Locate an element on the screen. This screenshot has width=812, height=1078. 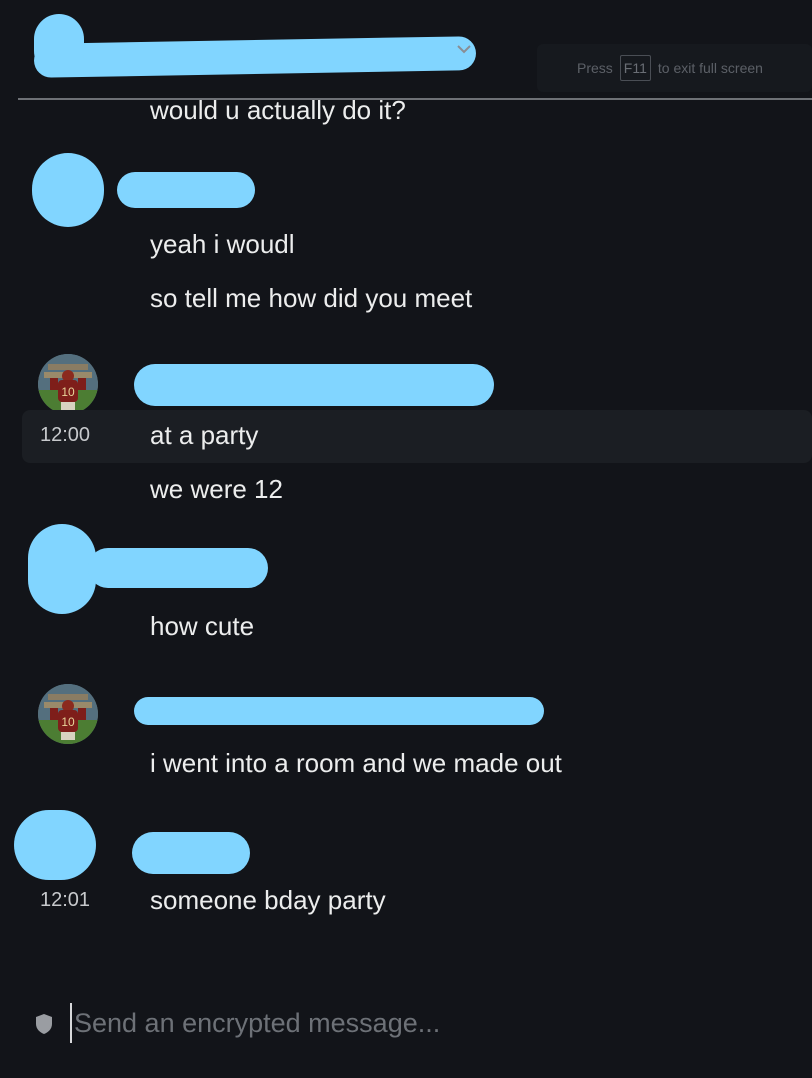
chevron-down-icon is located at coordinates (464, 50).